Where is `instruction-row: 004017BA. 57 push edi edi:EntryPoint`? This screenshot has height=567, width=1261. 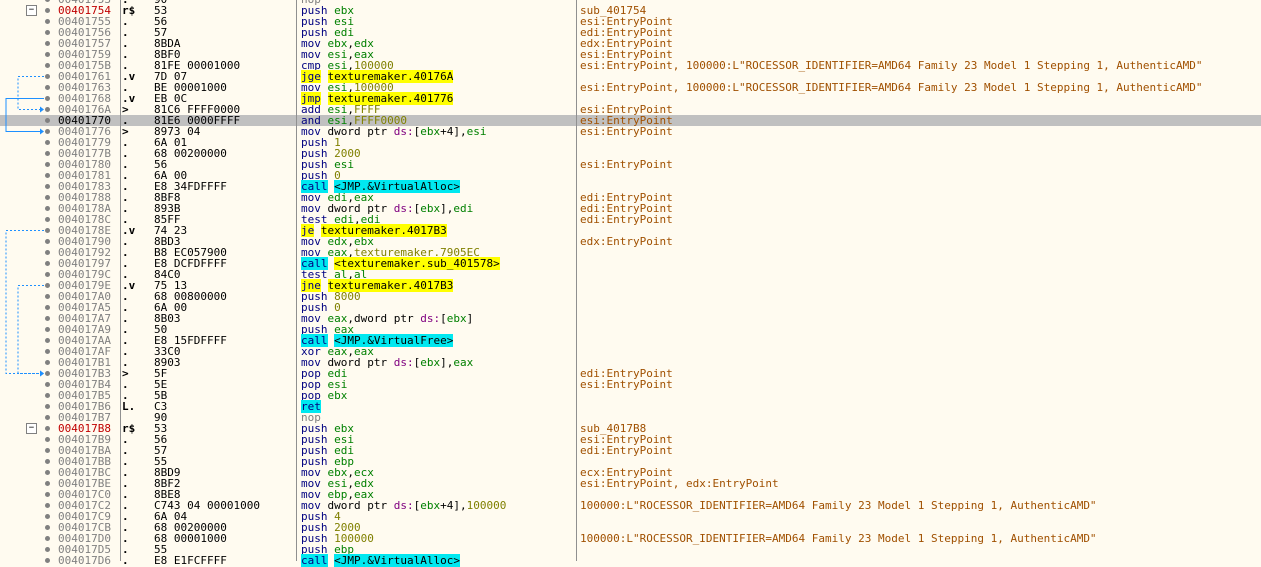
instruction-row: 004017BA. 57 push edi edi:EntryPoint is located at coordinates (630, 450).